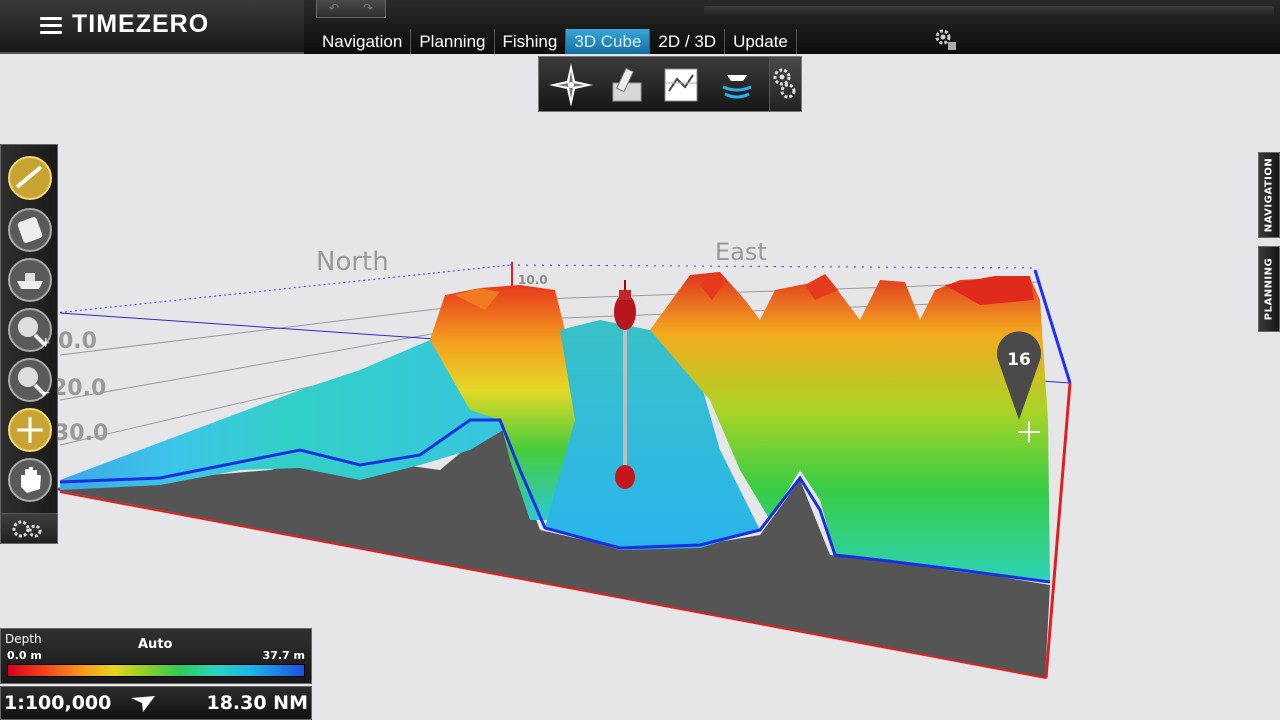 This screenshot has width=1280, height=720. What do you see at coordinates (51, 25) in the screenshot?
I see `hamburger-menu-icon` at bounding box center [51, 25].